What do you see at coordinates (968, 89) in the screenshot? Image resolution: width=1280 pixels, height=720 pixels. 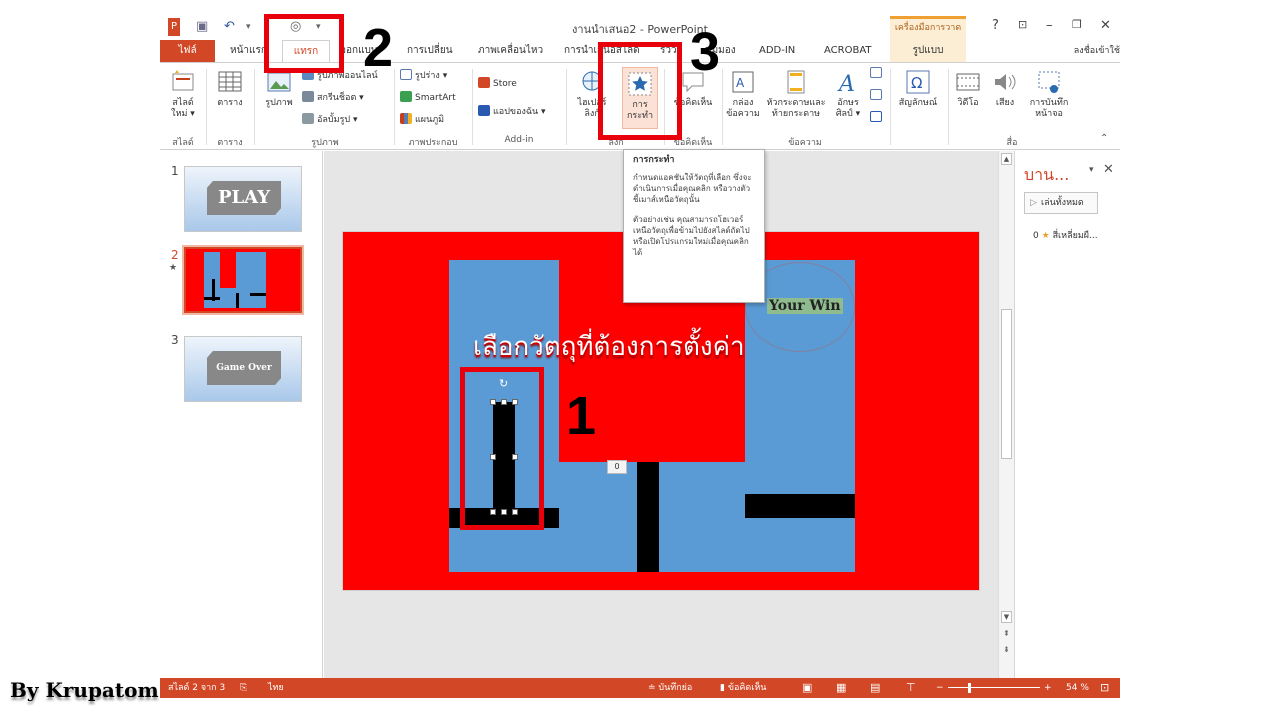 I see `video-button: วิดีโอ` at bounding box center [968, 89].